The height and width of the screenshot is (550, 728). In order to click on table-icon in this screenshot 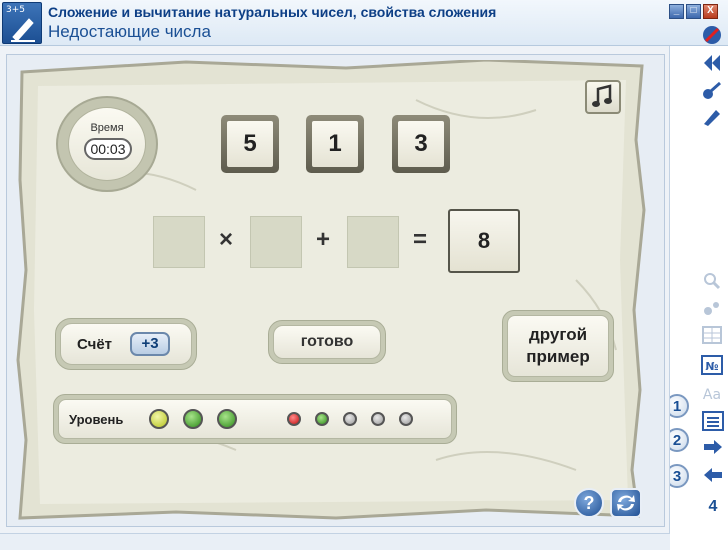, I will do `click(712, 335)`.